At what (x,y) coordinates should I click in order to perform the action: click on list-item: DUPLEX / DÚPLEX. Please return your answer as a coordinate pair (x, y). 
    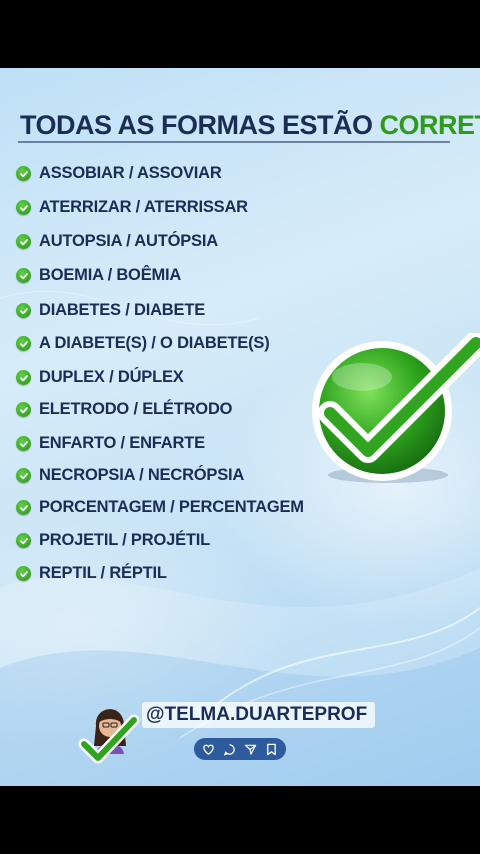
    Looking at the image, I should click on (100, 377).